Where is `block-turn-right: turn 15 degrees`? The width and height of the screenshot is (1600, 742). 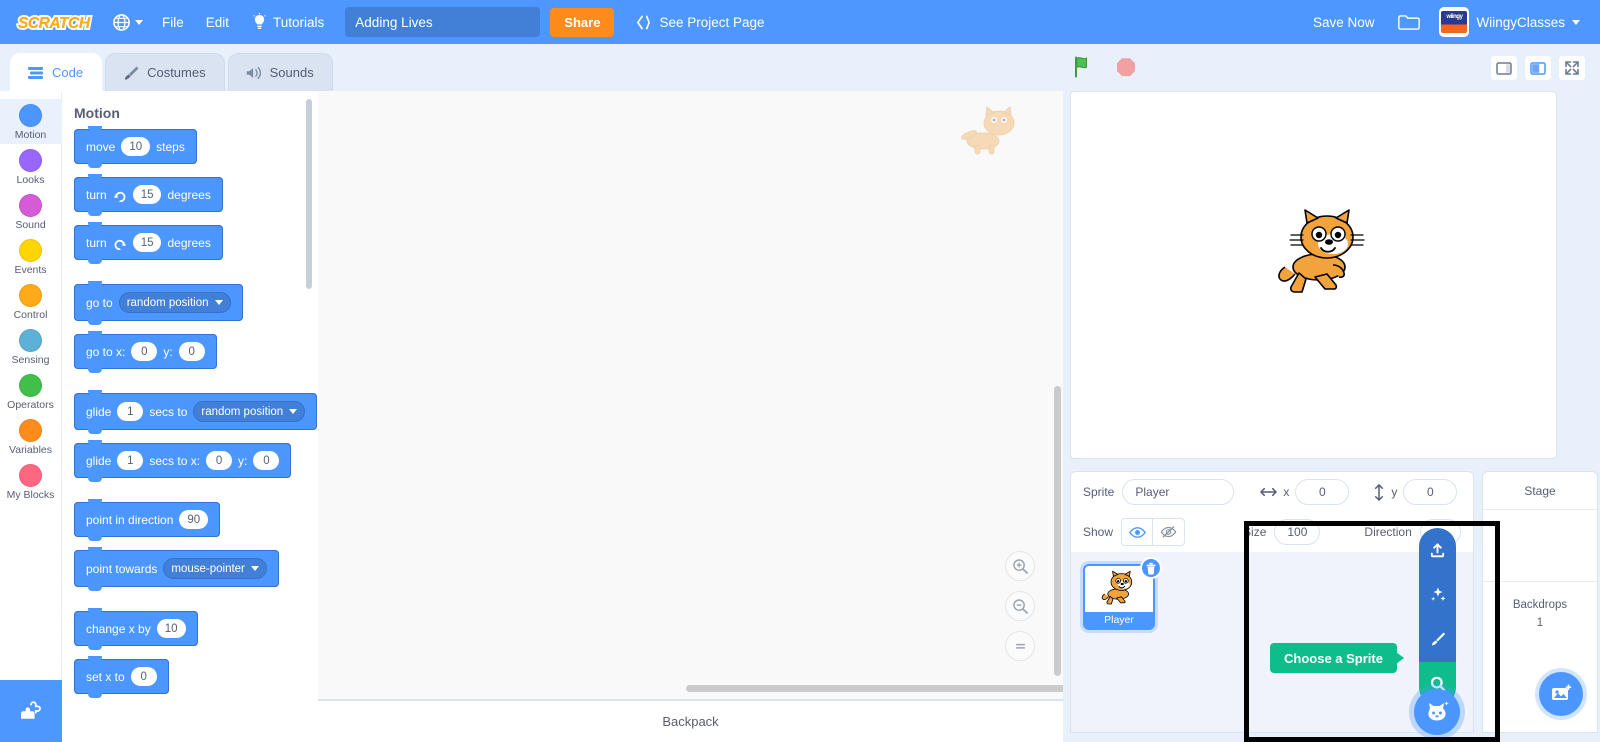 block-turn-right: turn 15 degrees is located at coordinates (148, 195).